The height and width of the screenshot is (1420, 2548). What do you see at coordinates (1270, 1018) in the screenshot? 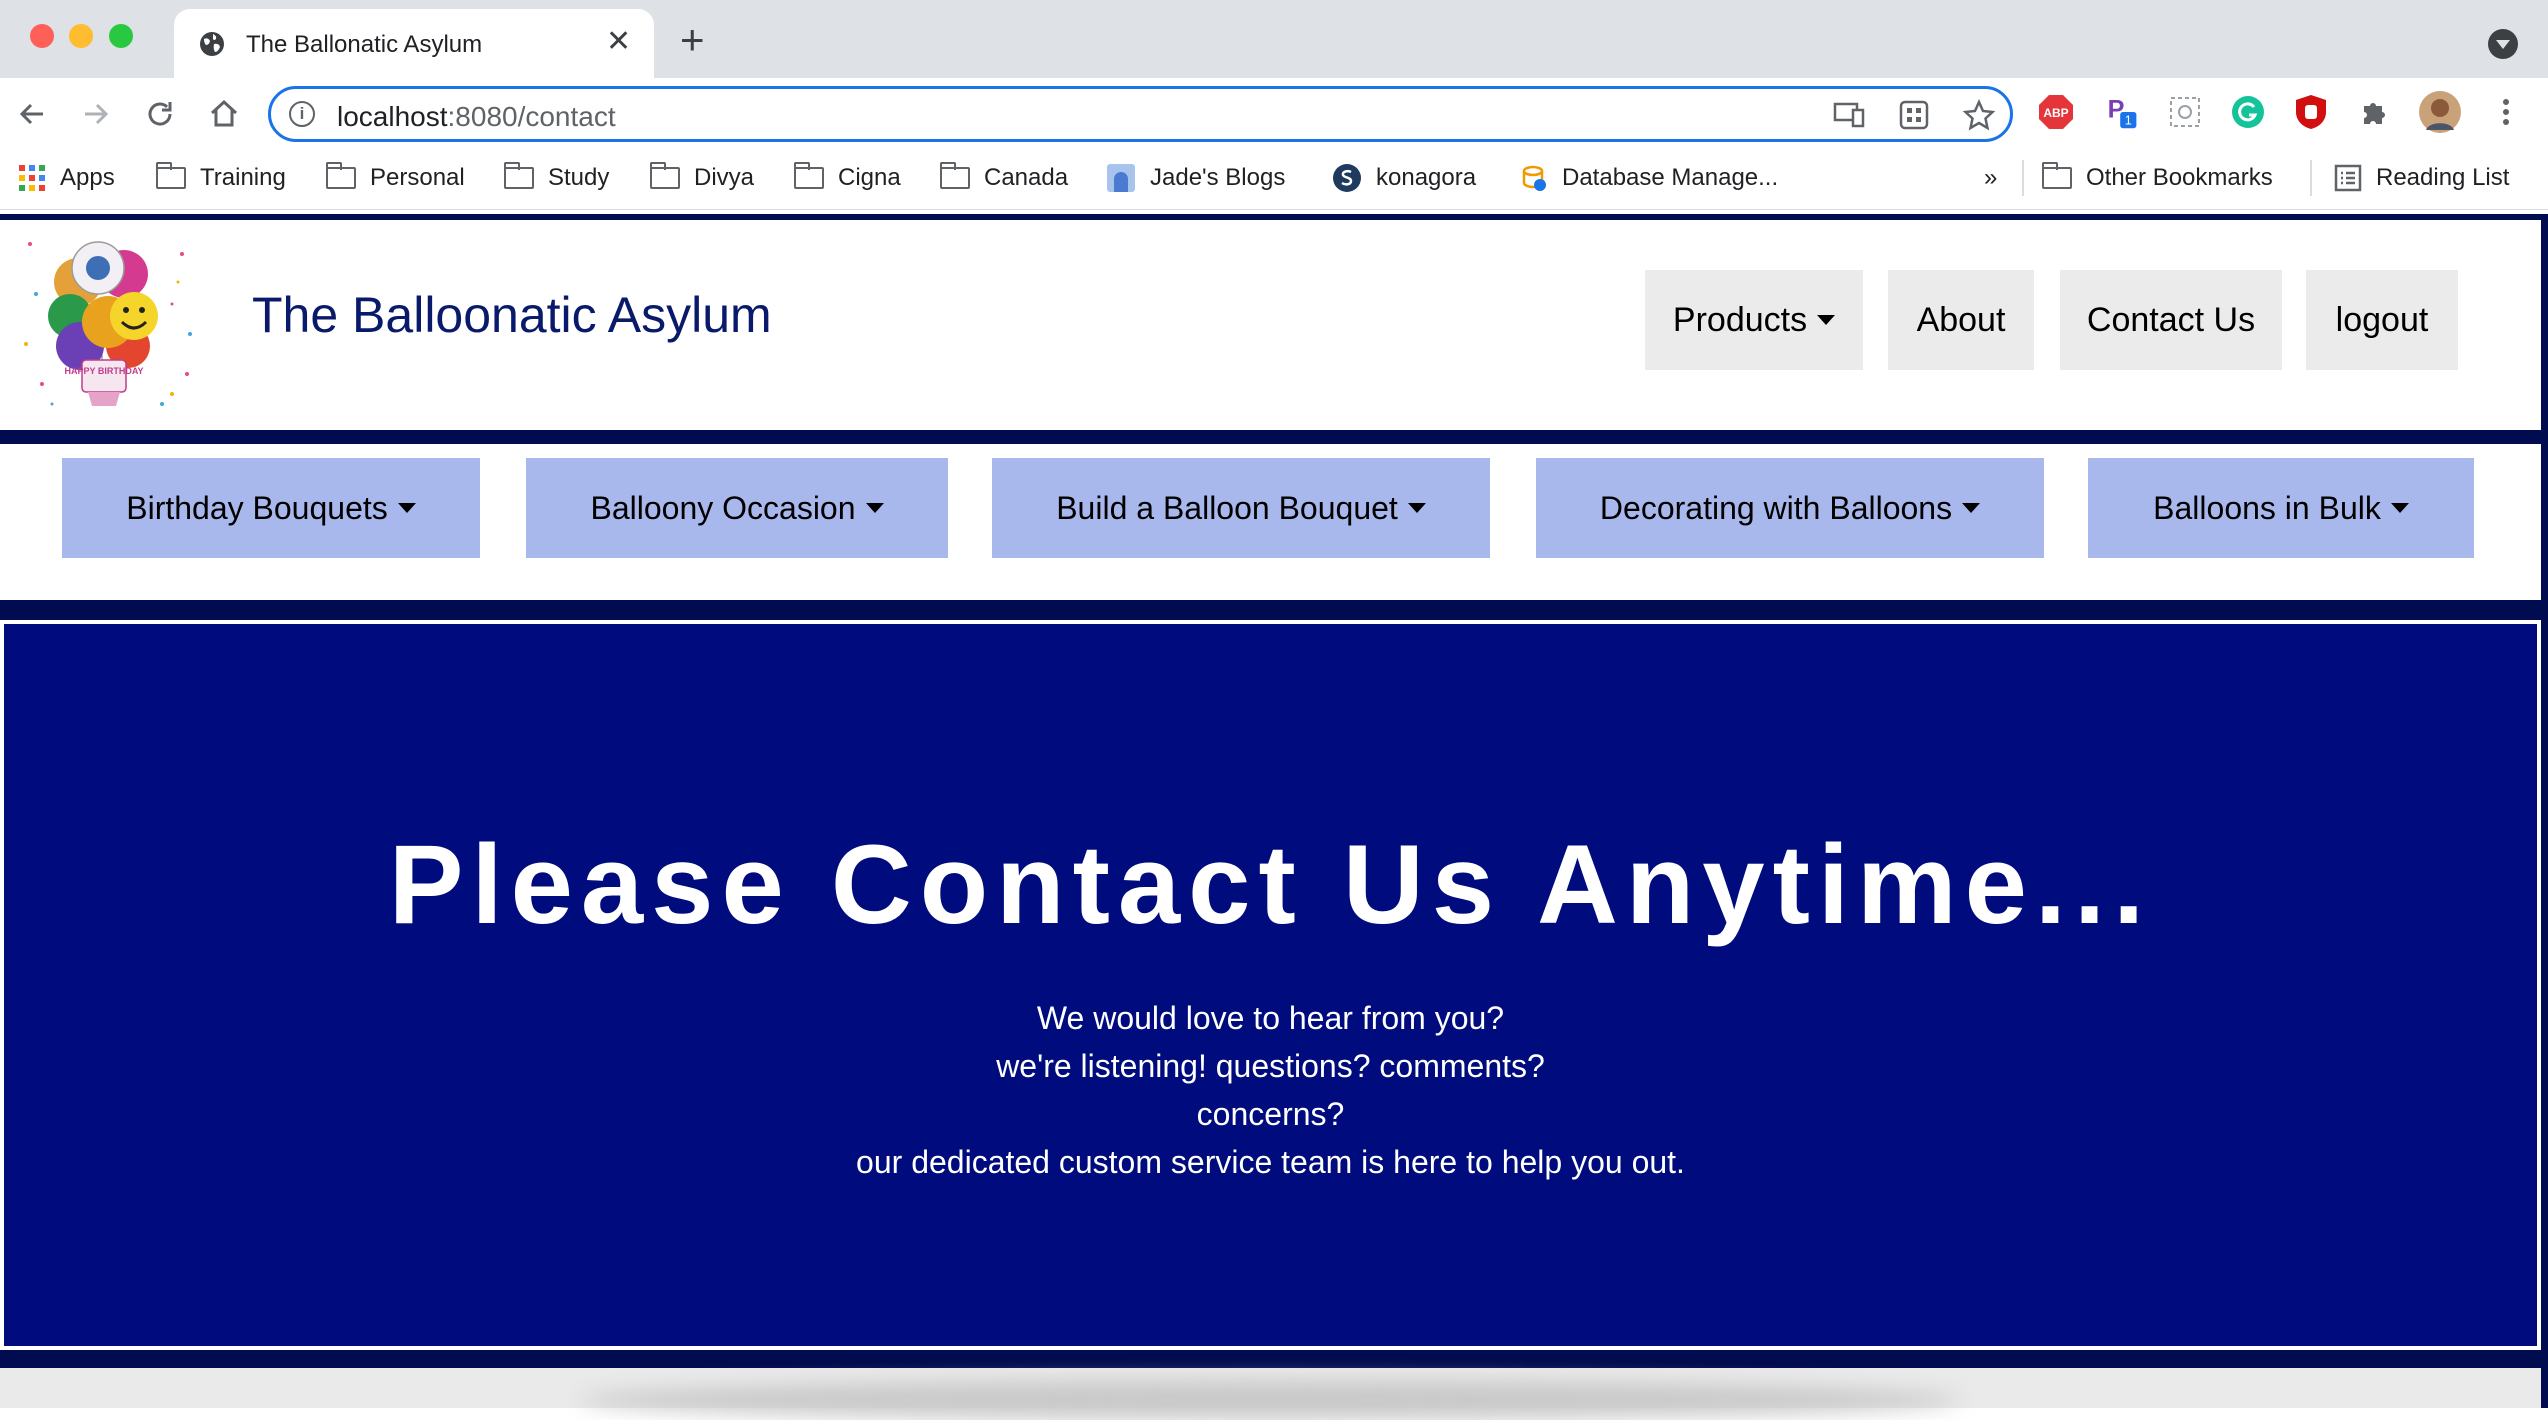
I see `hero-line: We would love to hear from you?` at bounding box center [1270, 1018].